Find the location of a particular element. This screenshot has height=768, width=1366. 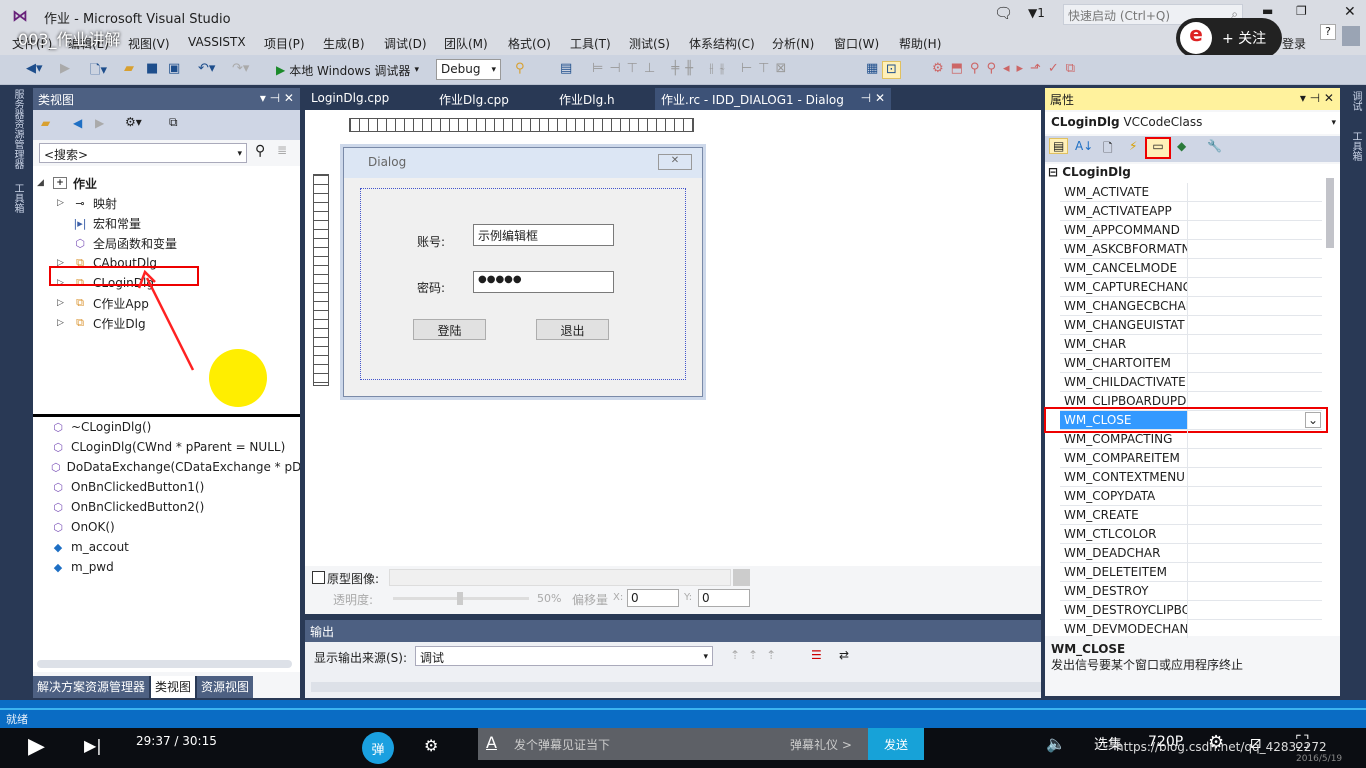

menu-project: 项目(P) is located at coordinates (284, 43).